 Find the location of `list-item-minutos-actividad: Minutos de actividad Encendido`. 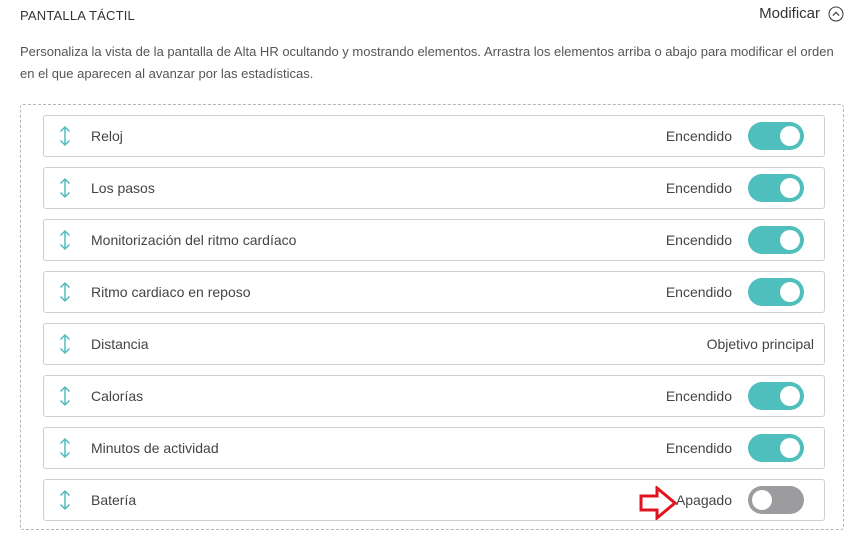

list-item-minutos-actividad: Minutos de actividad Encendido is located at coordinates (434, 448).